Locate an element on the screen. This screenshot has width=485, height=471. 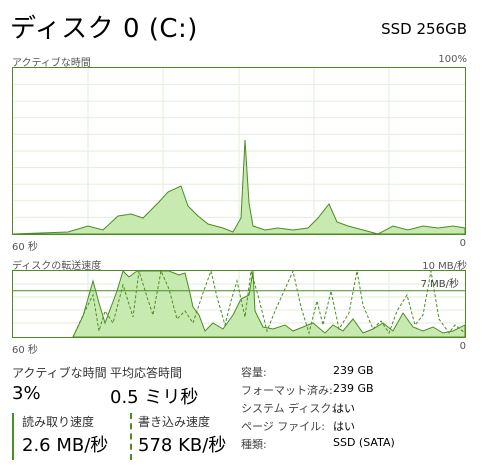
write-speed-indicator is located at coordinates (131, 436).